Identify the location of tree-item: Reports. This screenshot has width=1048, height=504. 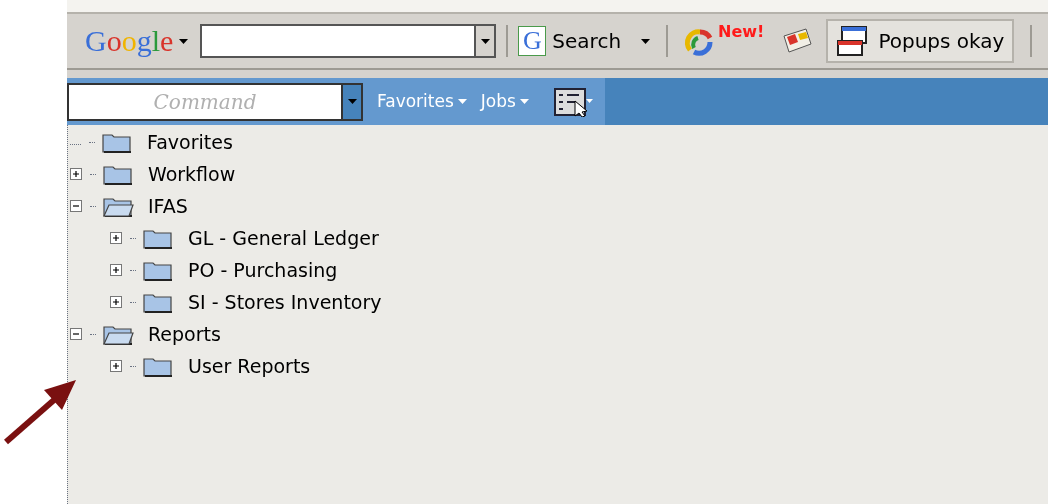
(184, 334).